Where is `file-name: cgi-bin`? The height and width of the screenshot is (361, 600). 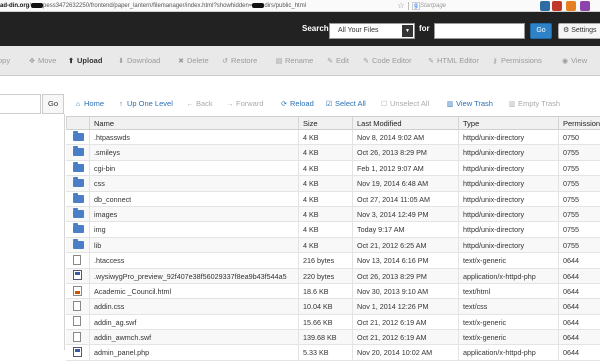 file-name: cgi-bin is located at coordinates (193, 168).